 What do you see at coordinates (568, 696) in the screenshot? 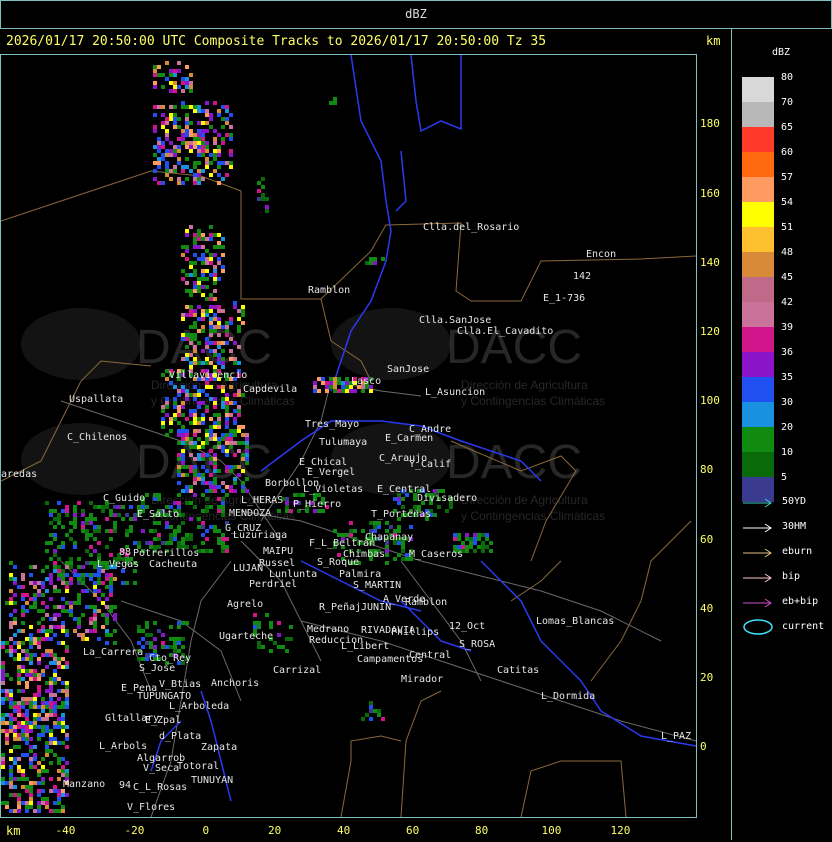
I see `place-label: L_Dormida` at bounding box center [568, 696].